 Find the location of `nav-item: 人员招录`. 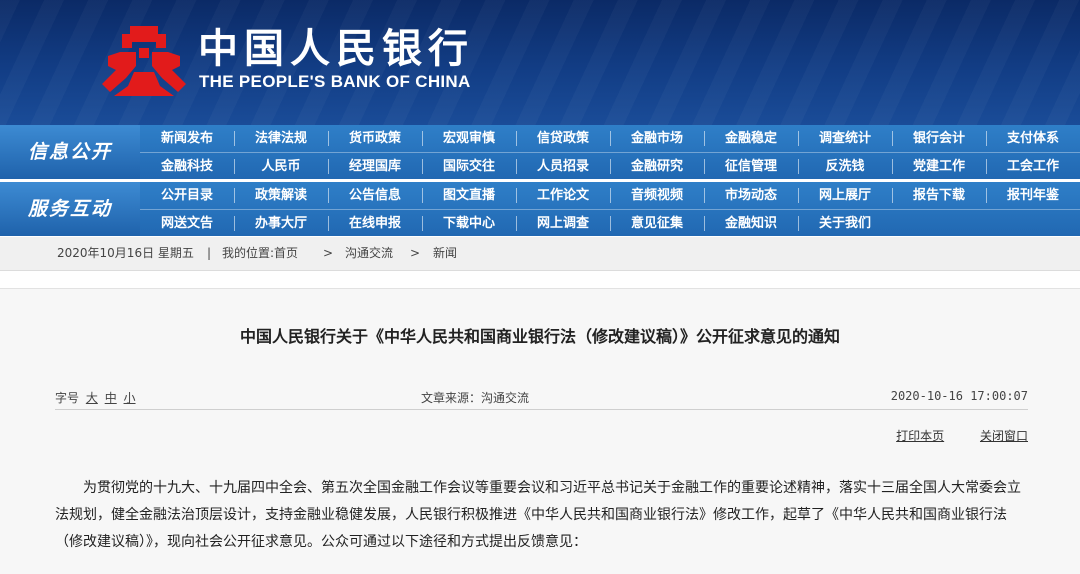

nav-item: 人员招录 is located at coordinates (563, 166).